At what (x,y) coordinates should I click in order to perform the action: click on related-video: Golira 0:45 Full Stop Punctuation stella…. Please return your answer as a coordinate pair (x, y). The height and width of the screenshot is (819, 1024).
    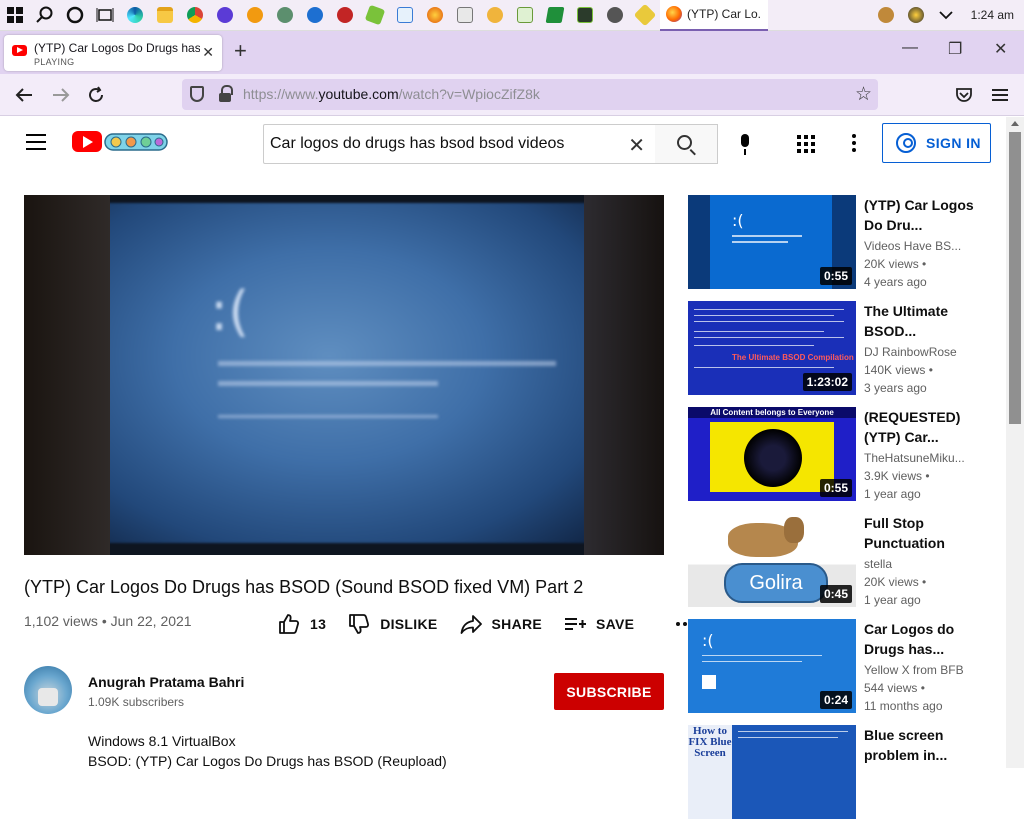
    Looking at the image, I should click on (843, 560).